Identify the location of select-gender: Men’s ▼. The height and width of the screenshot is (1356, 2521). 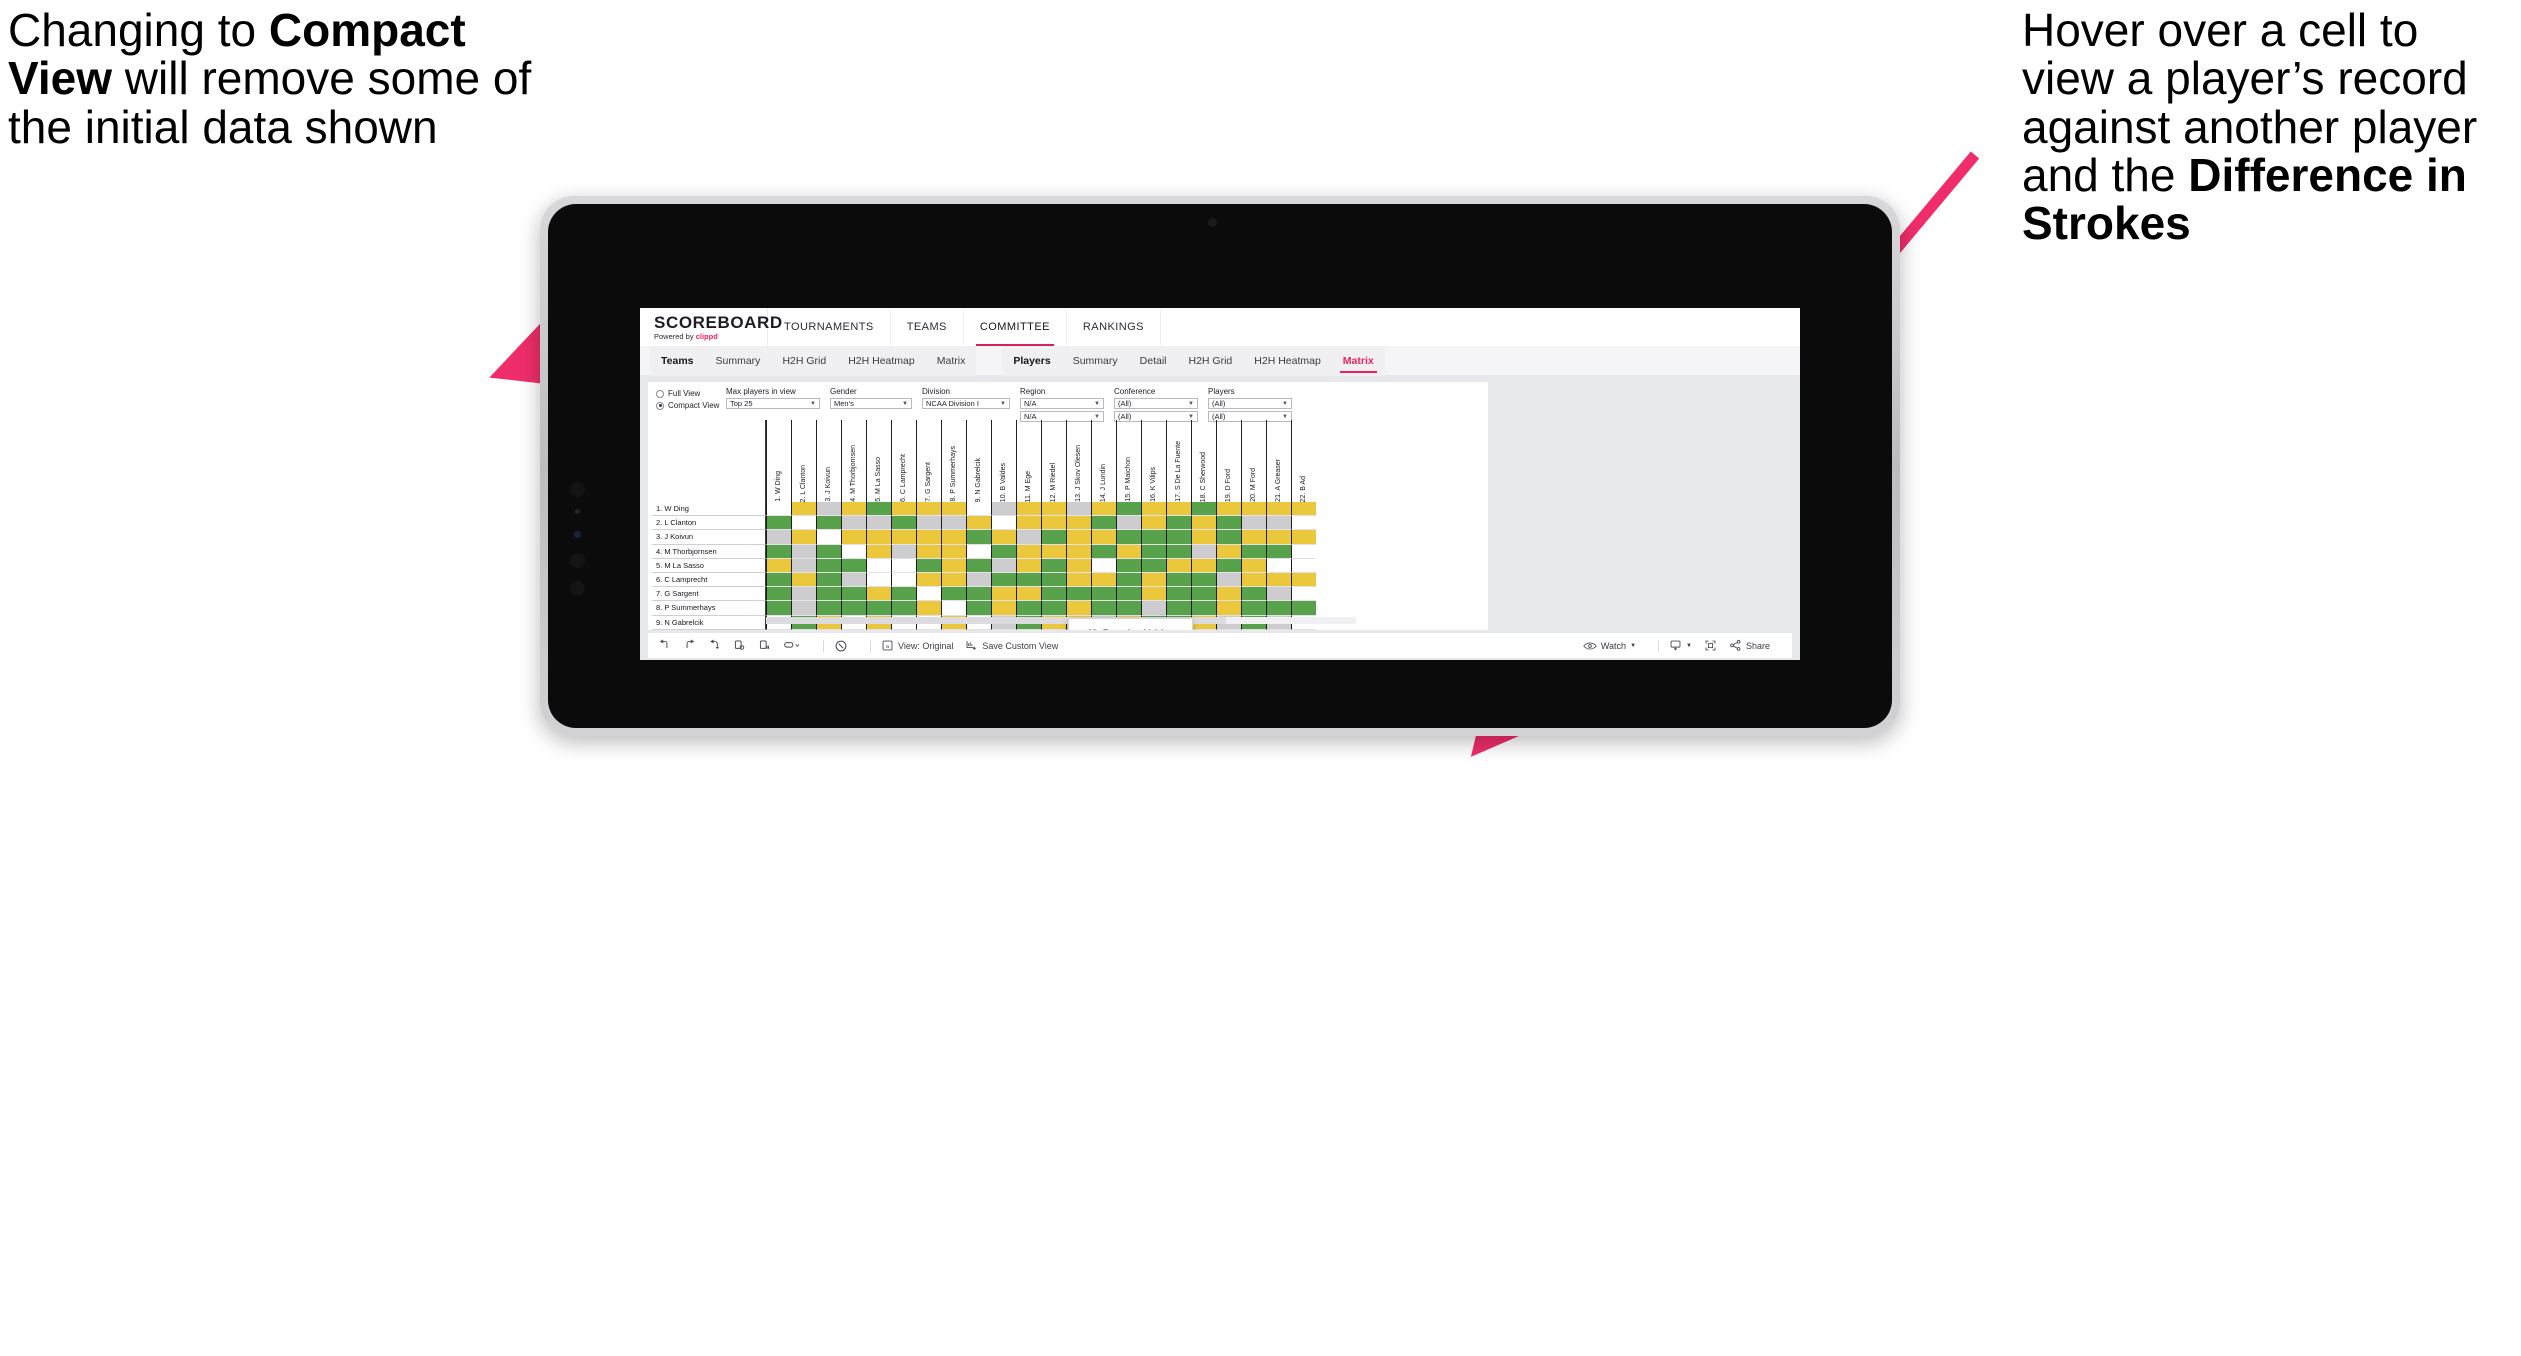
(871, 403).